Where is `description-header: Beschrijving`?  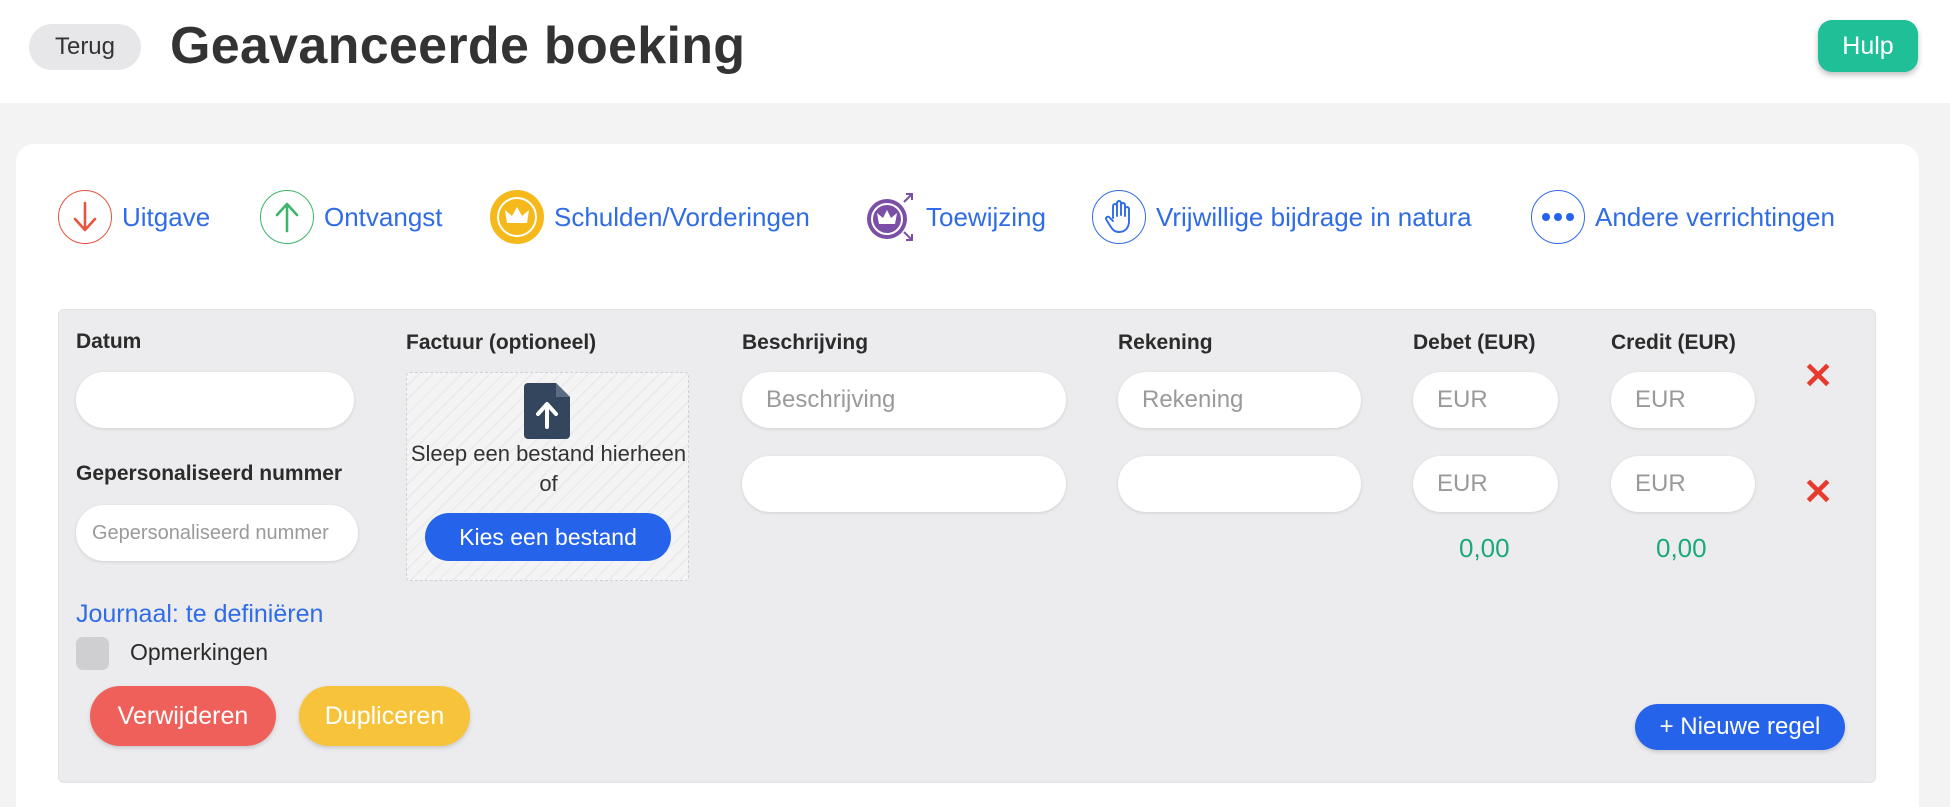 description-header: Beschrijving is located at coordinates (805, 342).